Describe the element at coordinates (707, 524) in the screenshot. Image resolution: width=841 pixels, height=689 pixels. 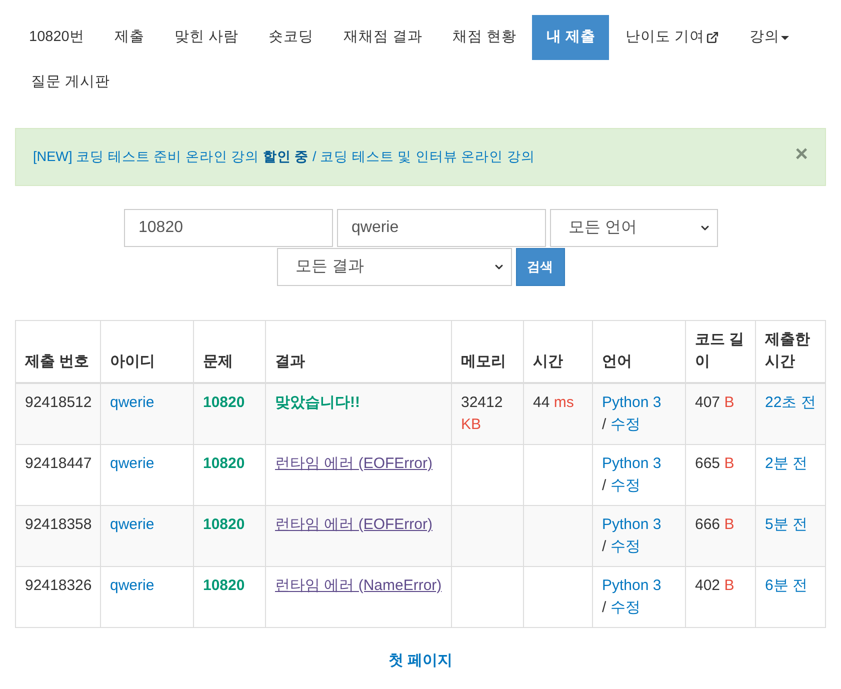
I see `code-length-value: 666` at that location.